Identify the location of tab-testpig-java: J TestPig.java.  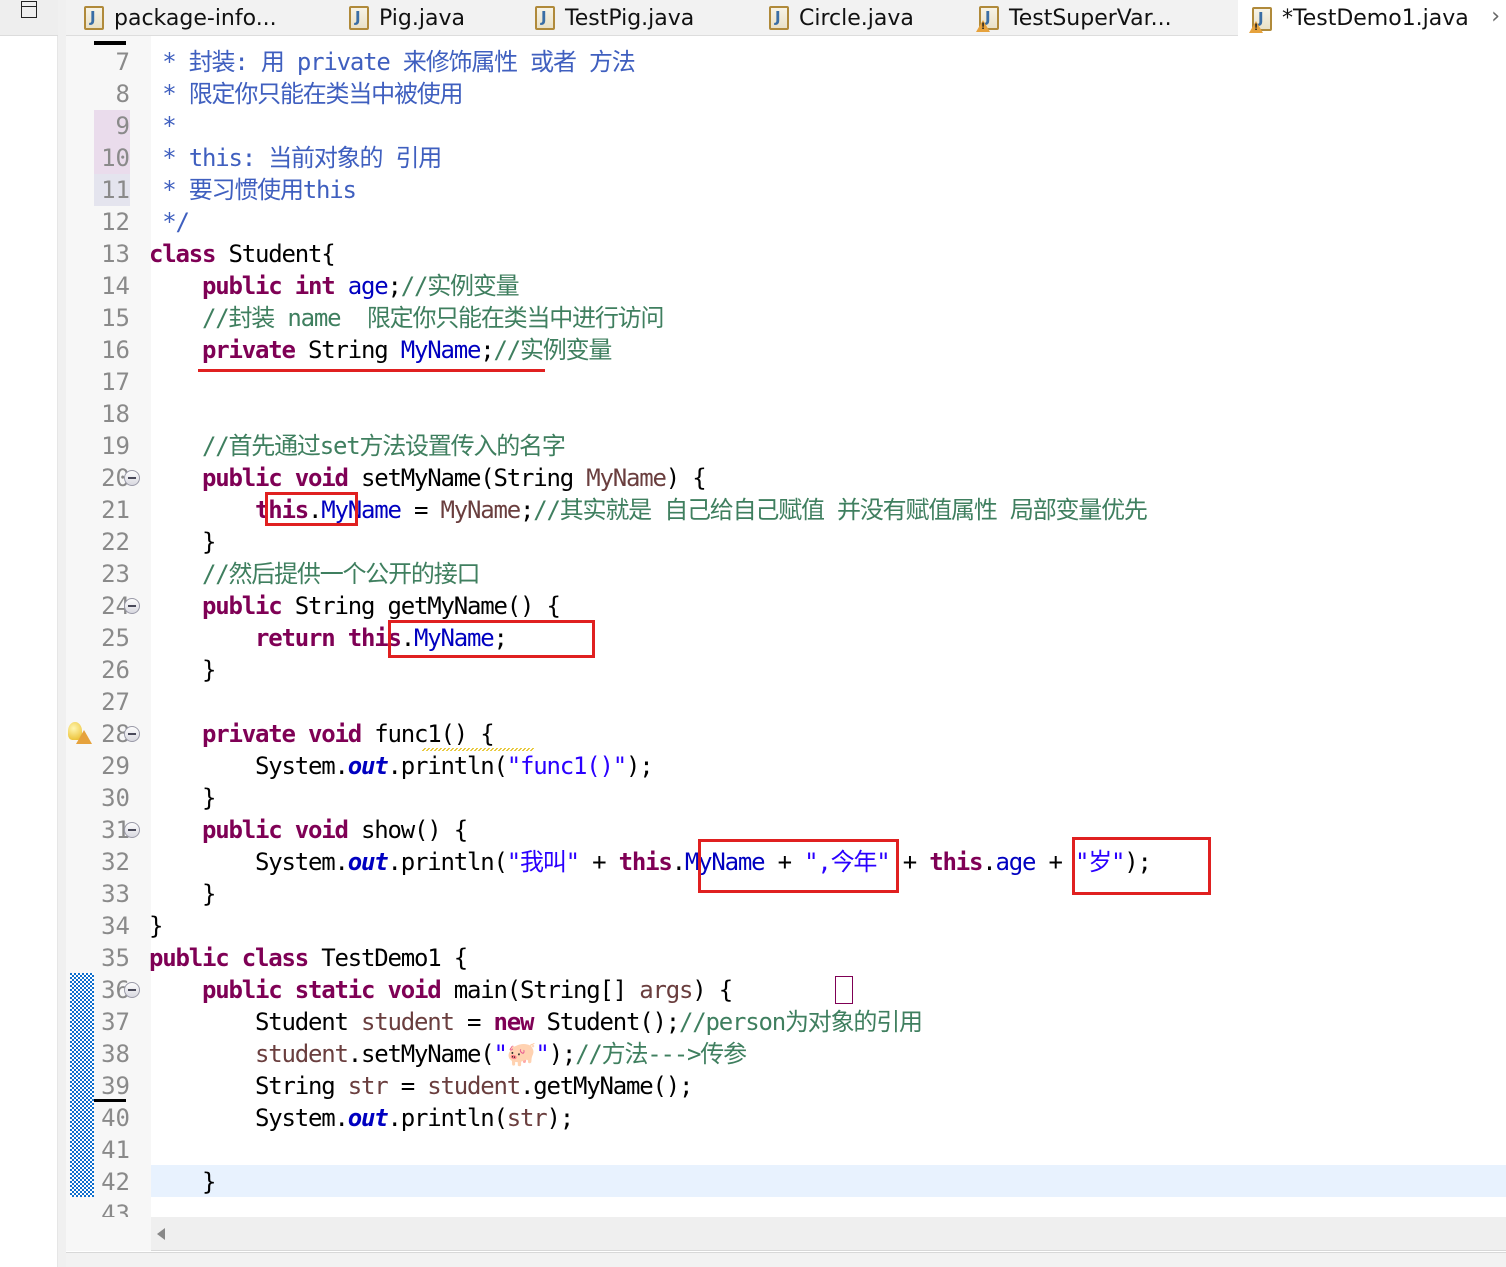
(614, 18).